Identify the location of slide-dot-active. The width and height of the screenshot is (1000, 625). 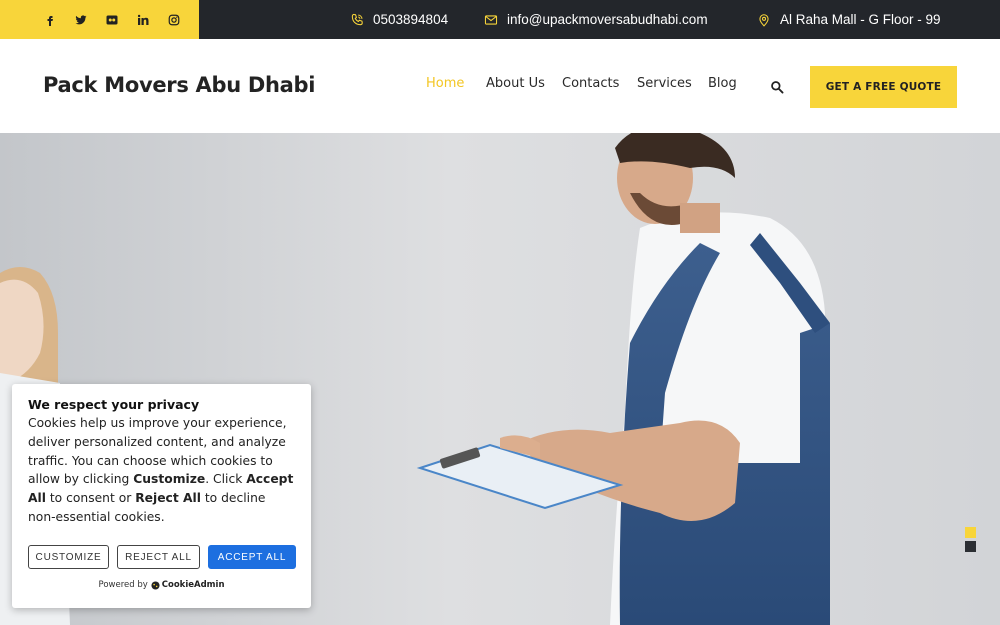
(970, 532).